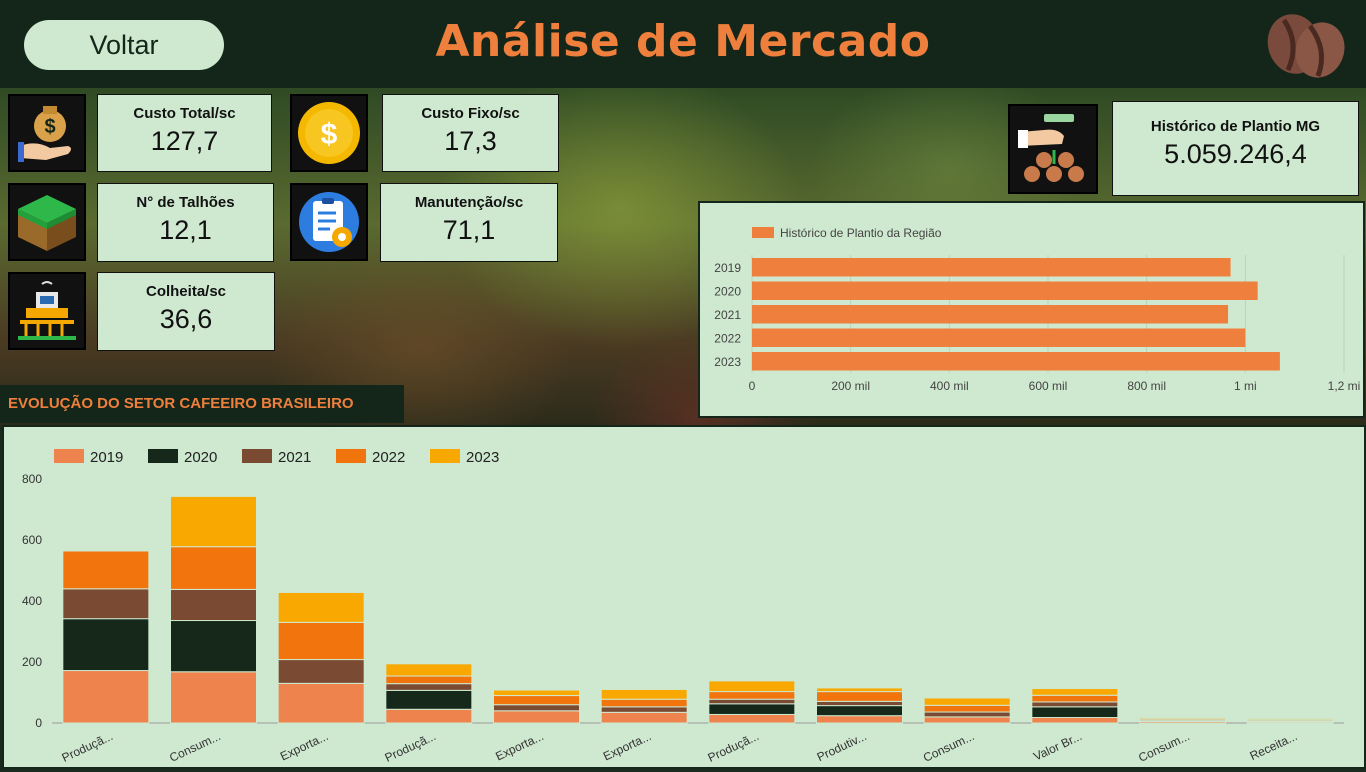 This screenshot has height=772, width=1366. What do you see at coordinates (47, 222) in the screenshot?
I see `soil-plot-icon` at bounding box center [47, 222].